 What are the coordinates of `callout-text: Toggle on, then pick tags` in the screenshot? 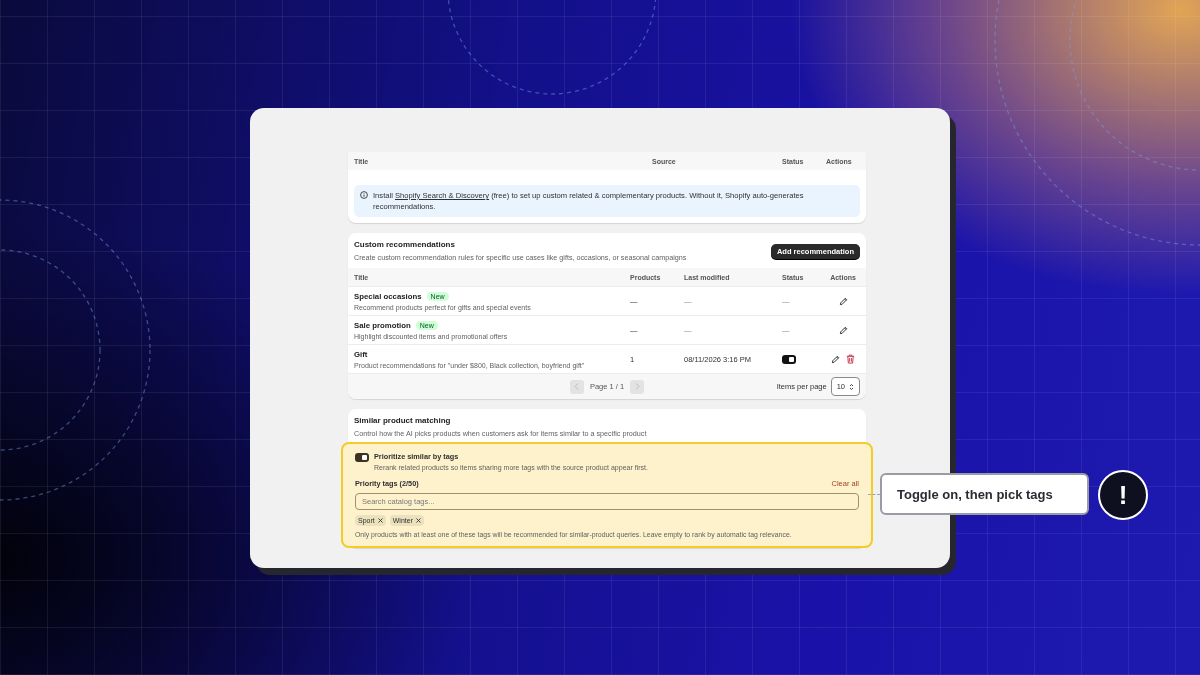 It's located at (975, 494).